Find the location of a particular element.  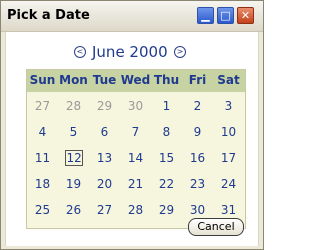

day-cell: 3 is located at coordinates (228, 106).